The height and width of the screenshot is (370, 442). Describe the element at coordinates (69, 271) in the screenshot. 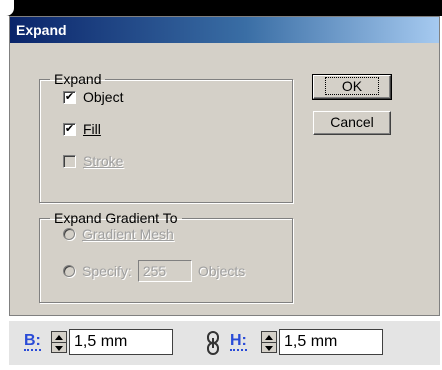

I see `specify-radio` at that location.